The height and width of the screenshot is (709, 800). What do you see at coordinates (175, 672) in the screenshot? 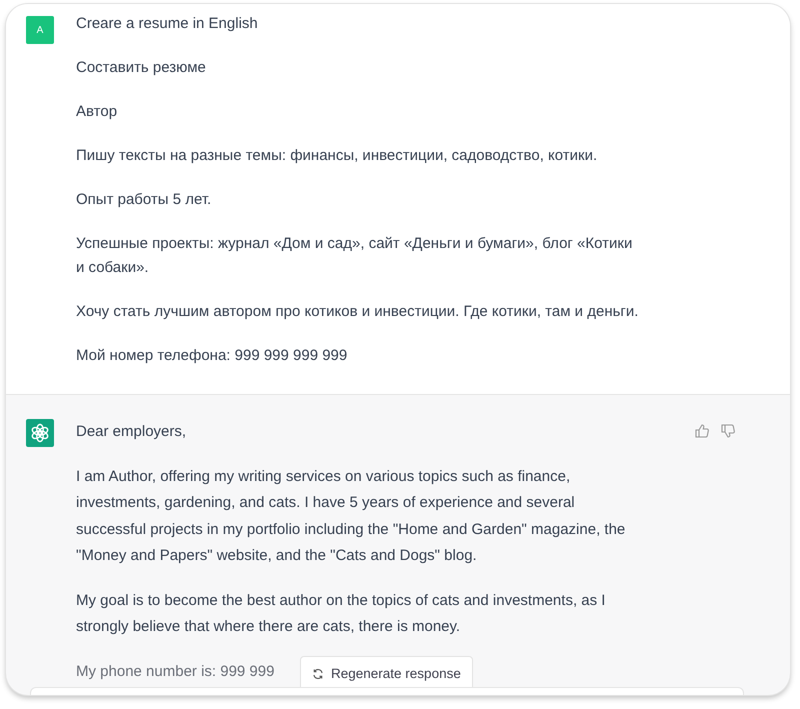
I see `message-text: My phone number is: 999 999` at bounding box center [175, 672].